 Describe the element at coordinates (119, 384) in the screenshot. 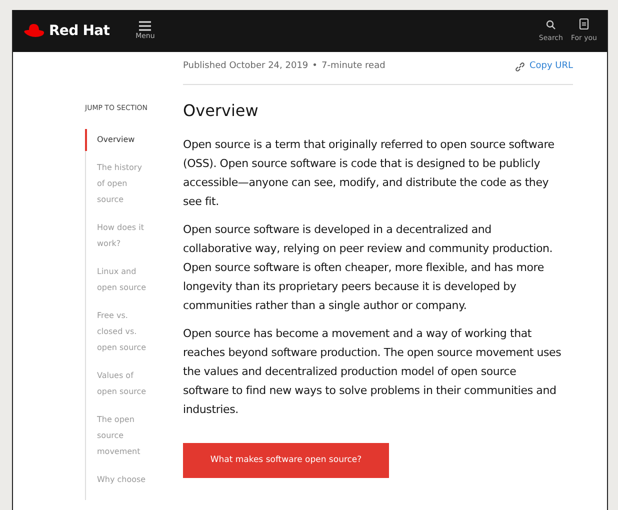

I see `jump-link: Values of open source` at that location.